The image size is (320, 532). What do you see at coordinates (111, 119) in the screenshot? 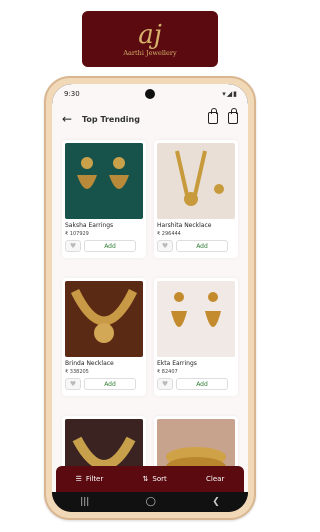
I see `page-title: Top Trending` at bounding box center [111, 119].